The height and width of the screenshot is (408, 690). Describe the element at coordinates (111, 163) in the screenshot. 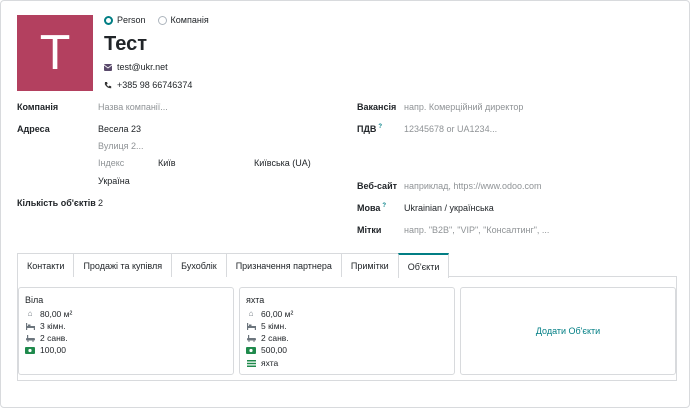

I see `zip-input: Індекс` at that location.